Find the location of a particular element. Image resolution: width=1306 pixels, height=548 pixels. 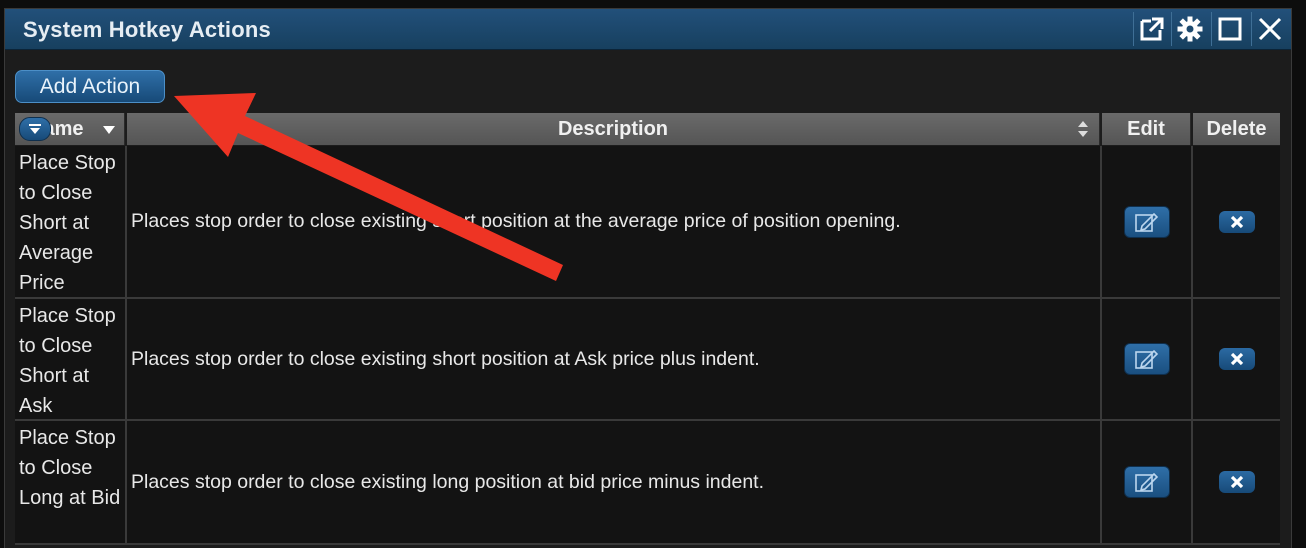

filter-funnel-icon is located at coordinates (35, 129).